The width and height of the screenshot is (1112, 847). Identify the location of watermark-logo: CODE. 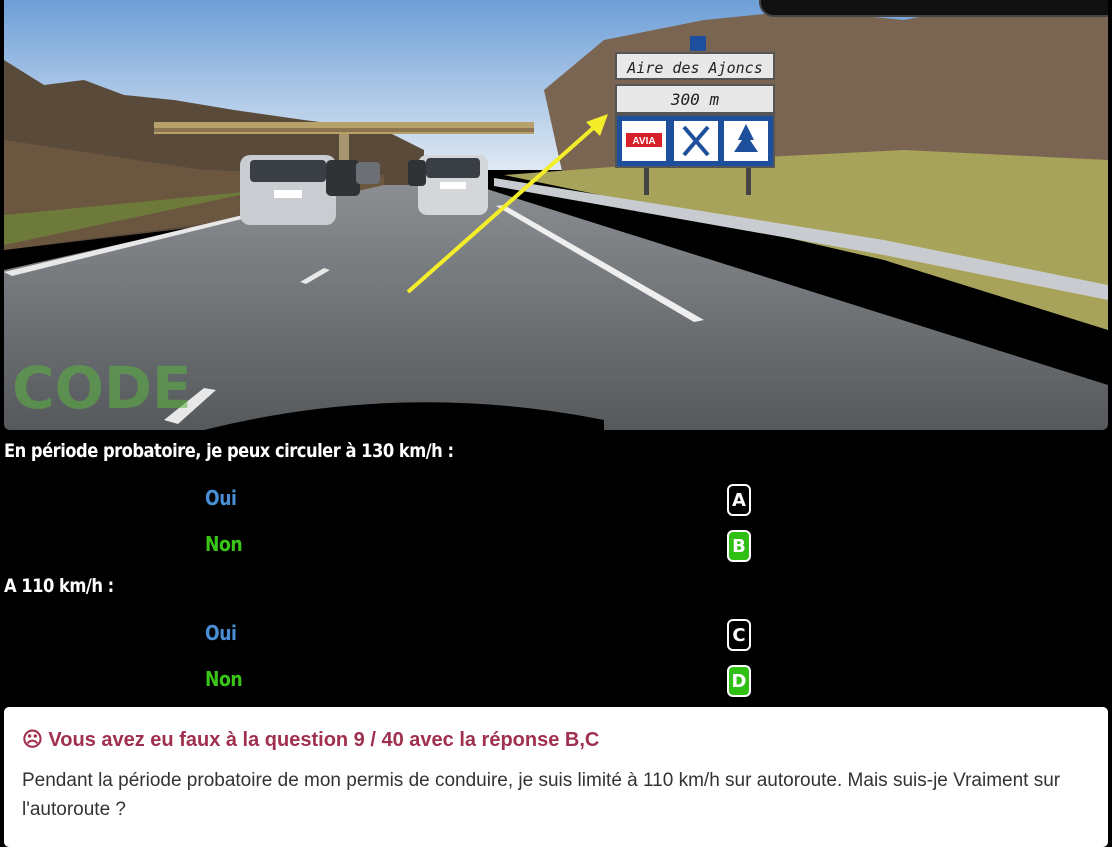
(102, 388).